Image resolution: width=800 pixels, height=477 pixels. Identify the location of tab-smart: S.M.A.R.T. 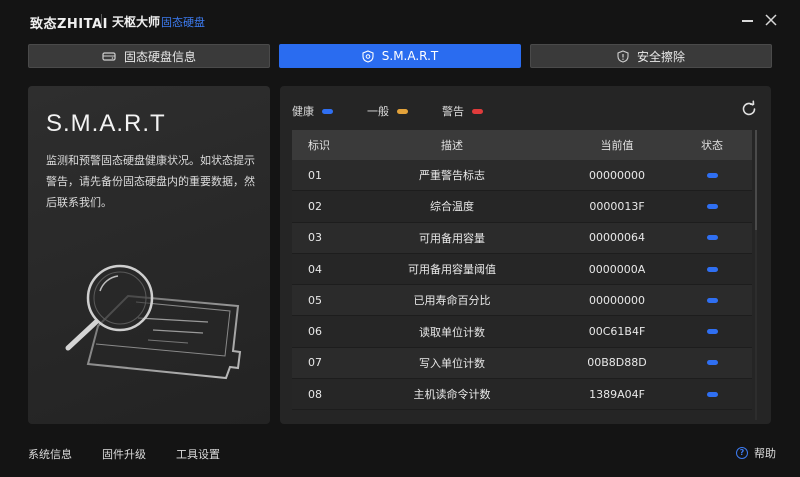
(400, 56).